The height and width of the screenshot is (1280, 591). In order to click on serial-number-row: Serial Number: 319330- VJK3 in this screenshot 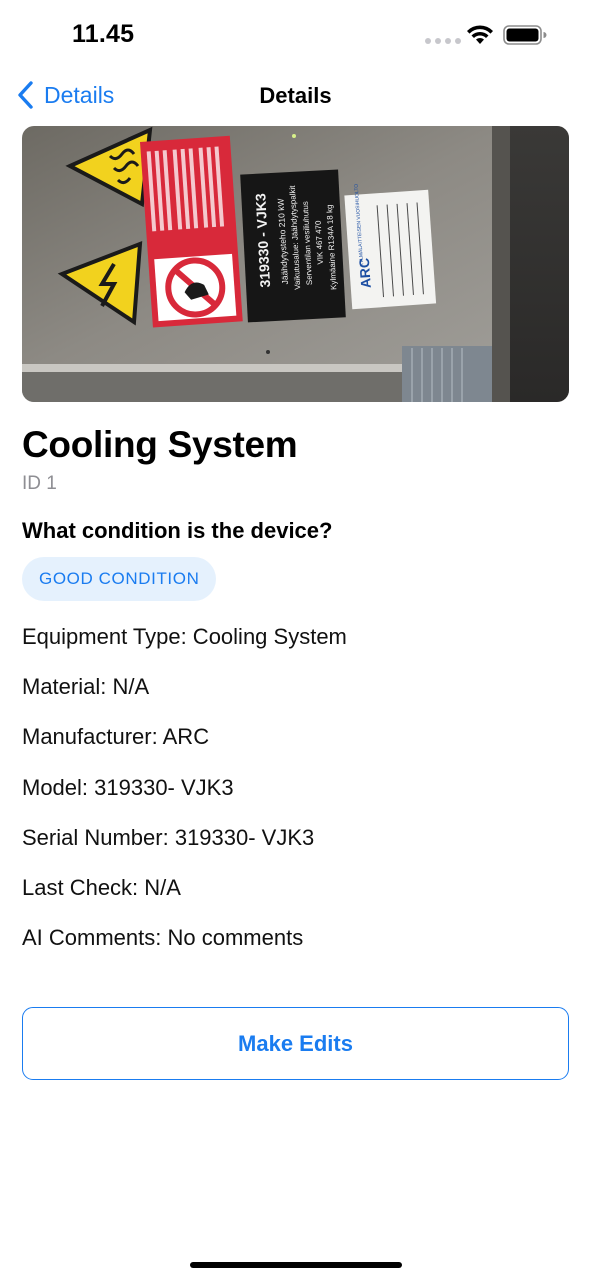, I will do `click(168, 837)`.